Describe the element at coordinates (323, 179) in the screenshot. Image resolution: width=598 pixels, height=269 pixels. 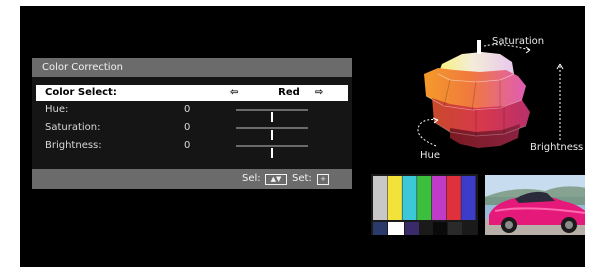
I see `enter-key-icon: +` at that location.